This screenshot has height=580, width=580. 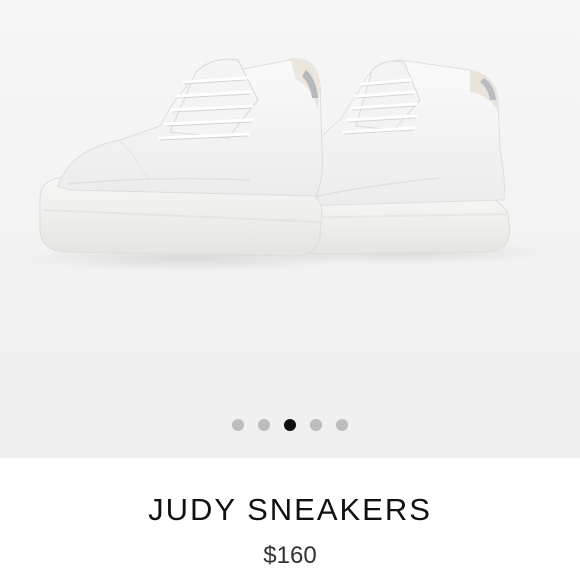 I want to click on carousel-dot-3-active, so click(x=290, y=425).